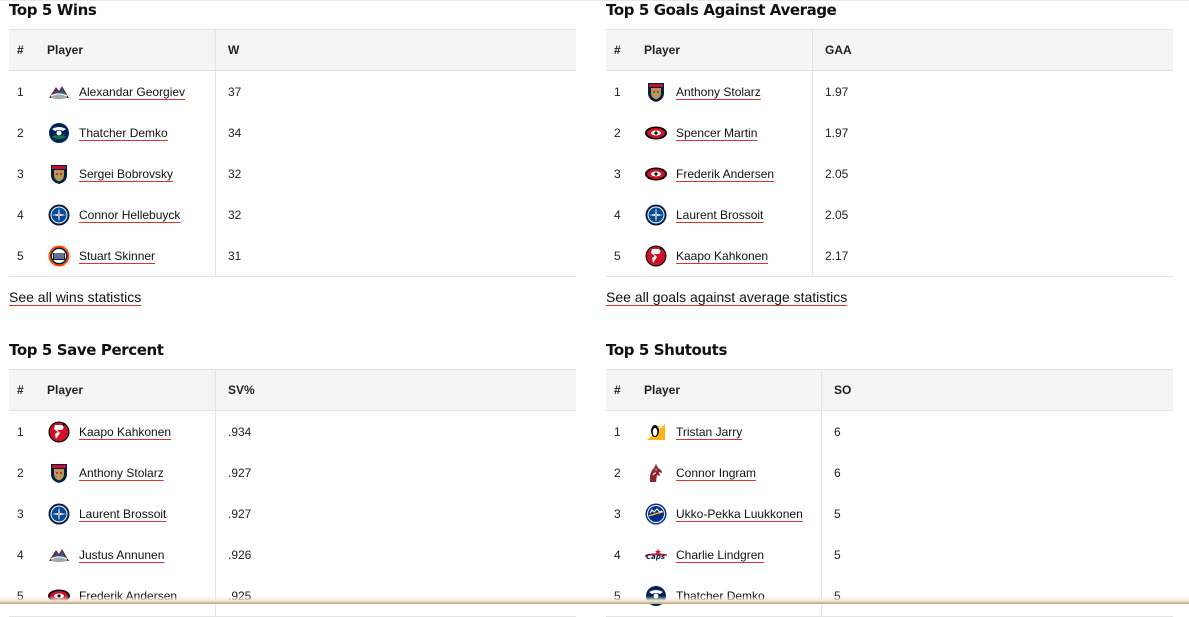 Image resolution: width=1189 pixels, height=617 pixels. I want to click on player-cell: Spencer Martin, so click(728, 132).